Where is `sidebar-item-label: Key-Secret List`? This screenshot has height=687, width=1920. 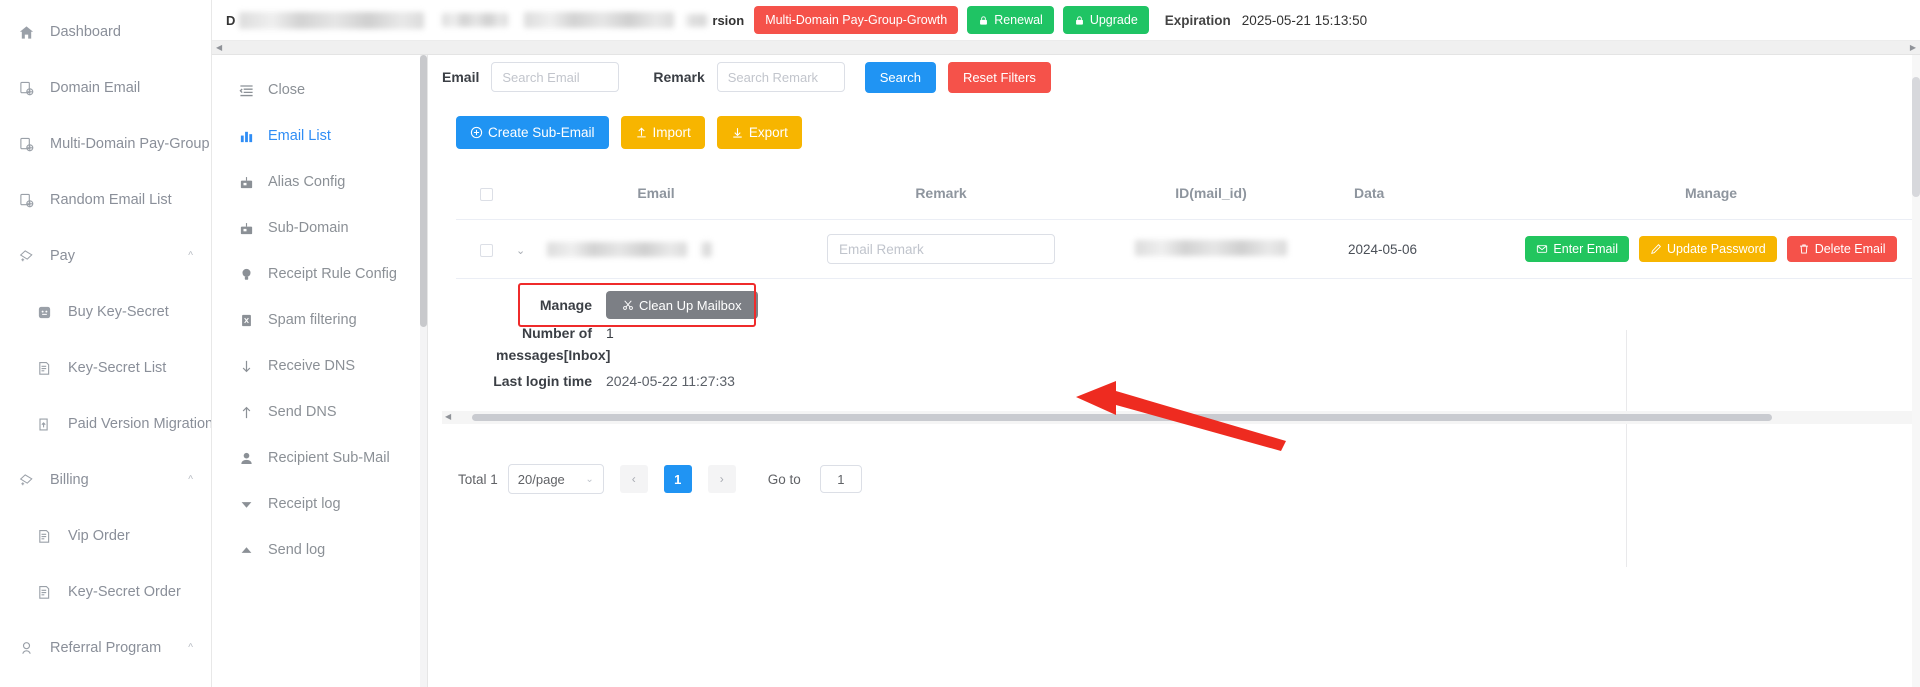 sidebar-item-label: Key-Secret List is located at coordinates (117, 368).